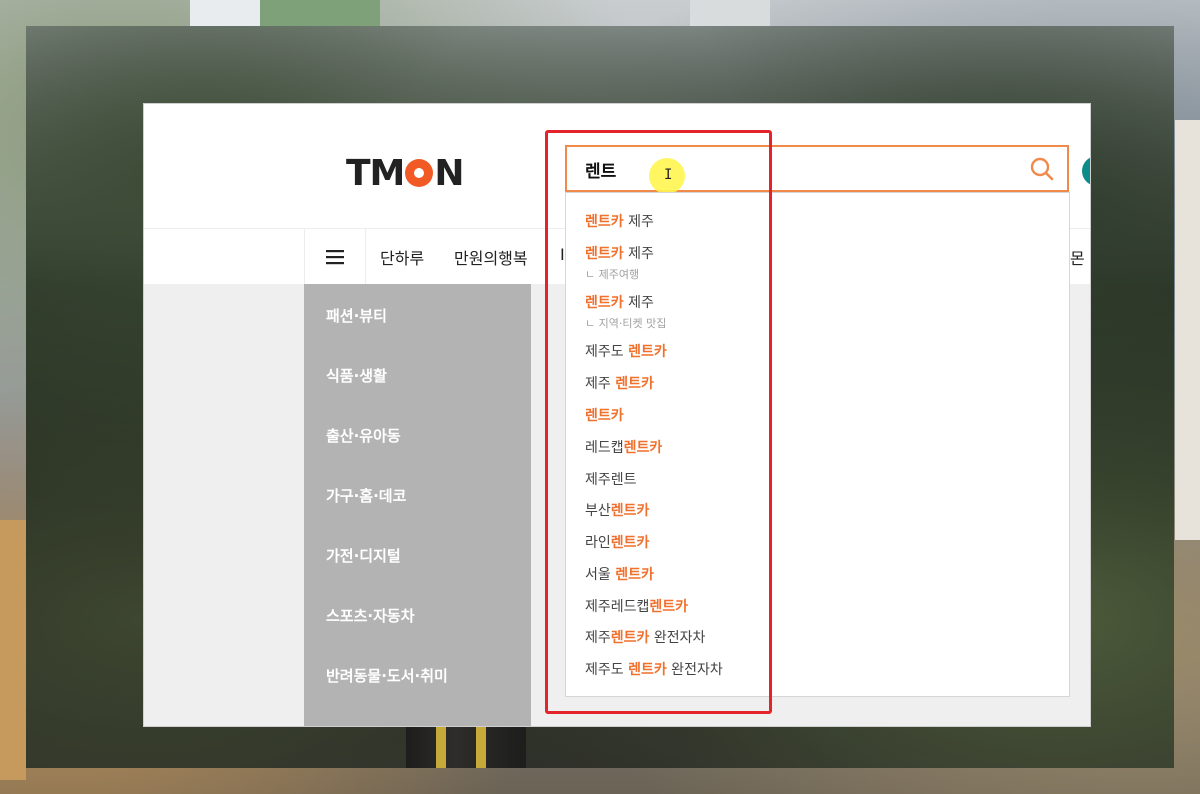 Image resolution: width=1200 pixels, height=794 pixels. What do you see at coordinates (626, 323) in the screenshot?
I see `suggestion-subcategory: ㄴ 지역·티켓 맛집` at bounding box center [626, 323].